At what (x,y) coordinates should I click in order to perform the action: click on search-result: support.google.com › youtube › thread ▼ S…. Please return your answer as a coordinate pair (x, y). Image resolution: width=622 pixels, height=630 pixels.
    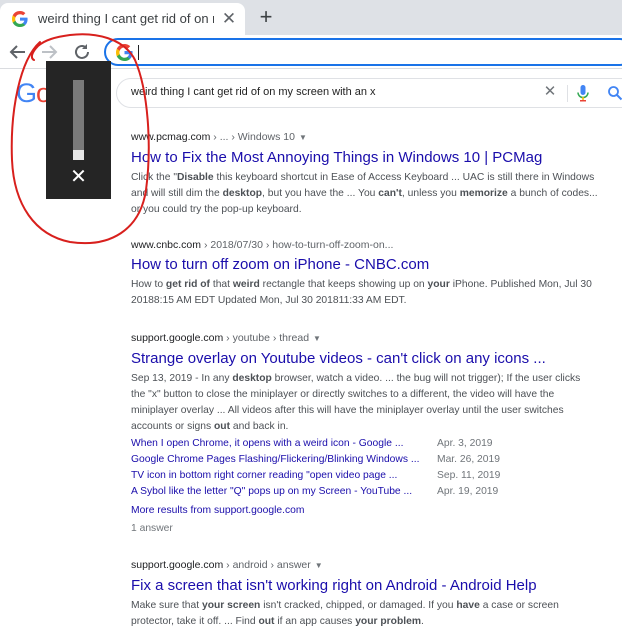
    Looking at the image, I should click on (356, 383).